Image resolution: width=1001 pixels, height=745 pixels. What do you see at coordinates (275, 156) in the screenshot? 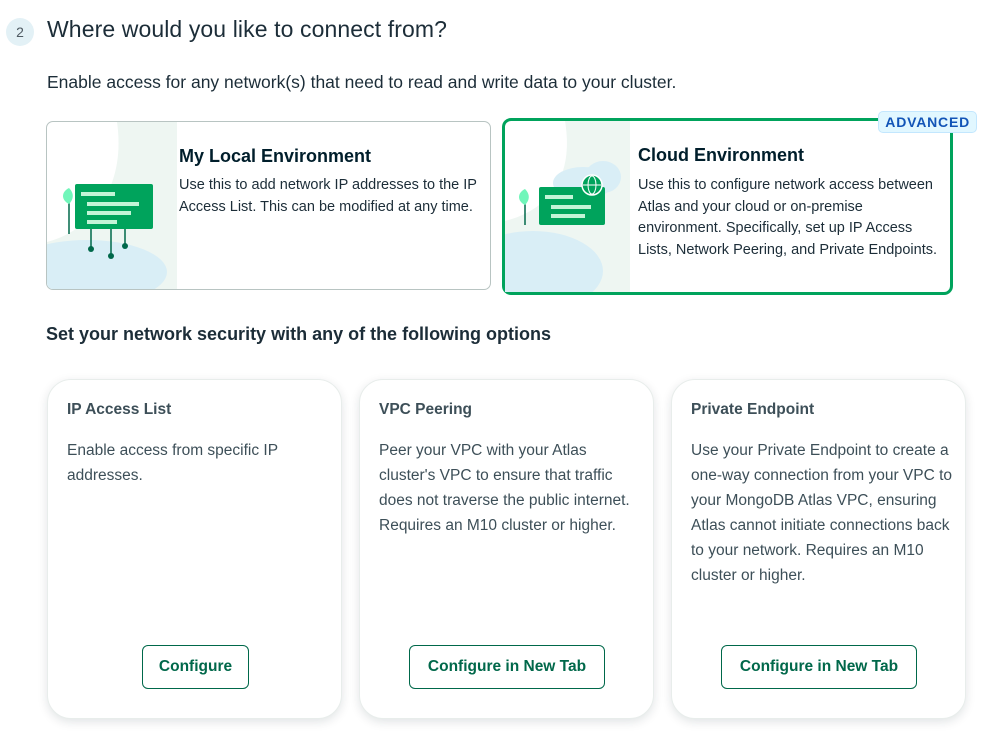
I see `local-environment-title: My Local Environment` at bounding box center [275, 156].